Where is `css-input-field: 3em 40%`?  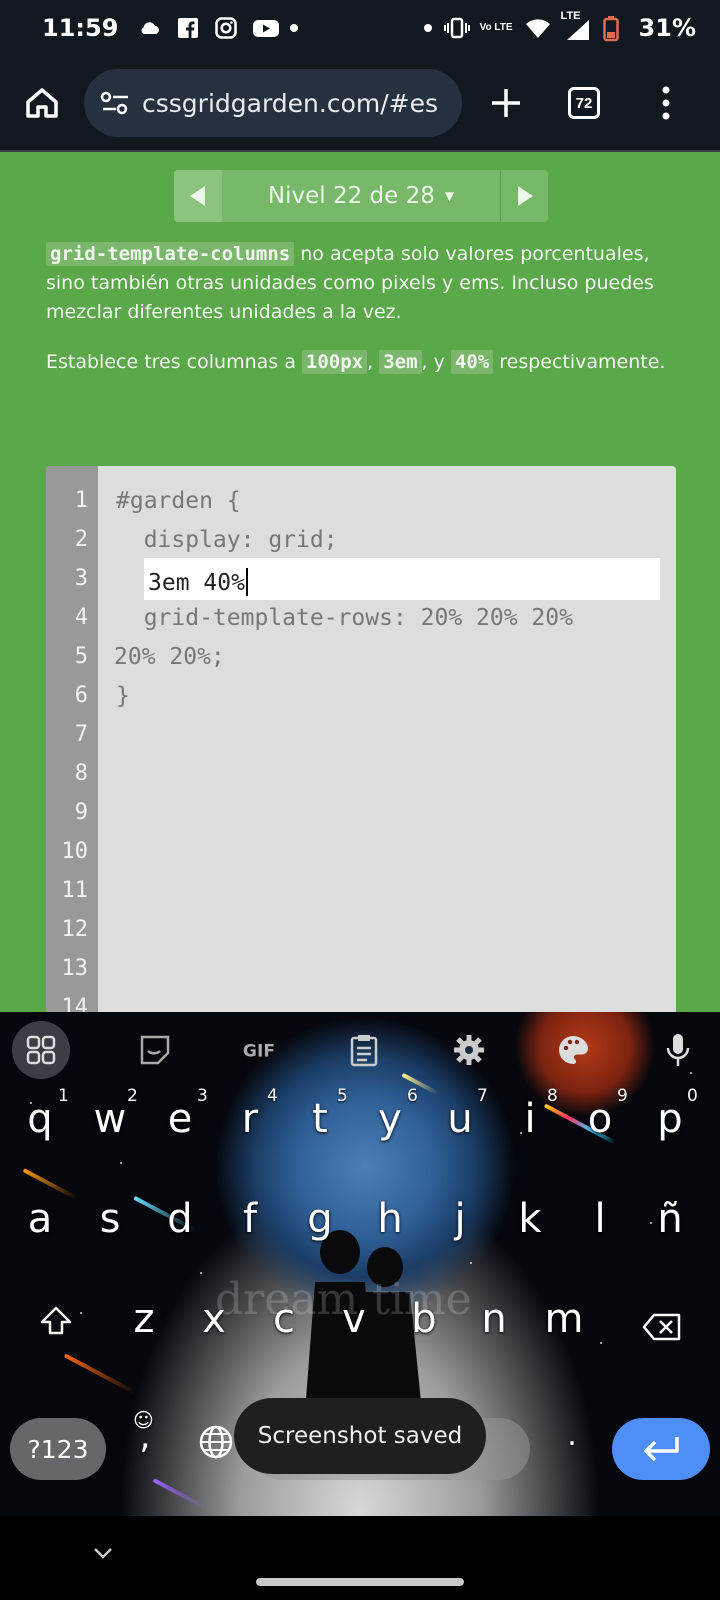 css-input-field: 3em 40% is located at coordinates (402, 579).